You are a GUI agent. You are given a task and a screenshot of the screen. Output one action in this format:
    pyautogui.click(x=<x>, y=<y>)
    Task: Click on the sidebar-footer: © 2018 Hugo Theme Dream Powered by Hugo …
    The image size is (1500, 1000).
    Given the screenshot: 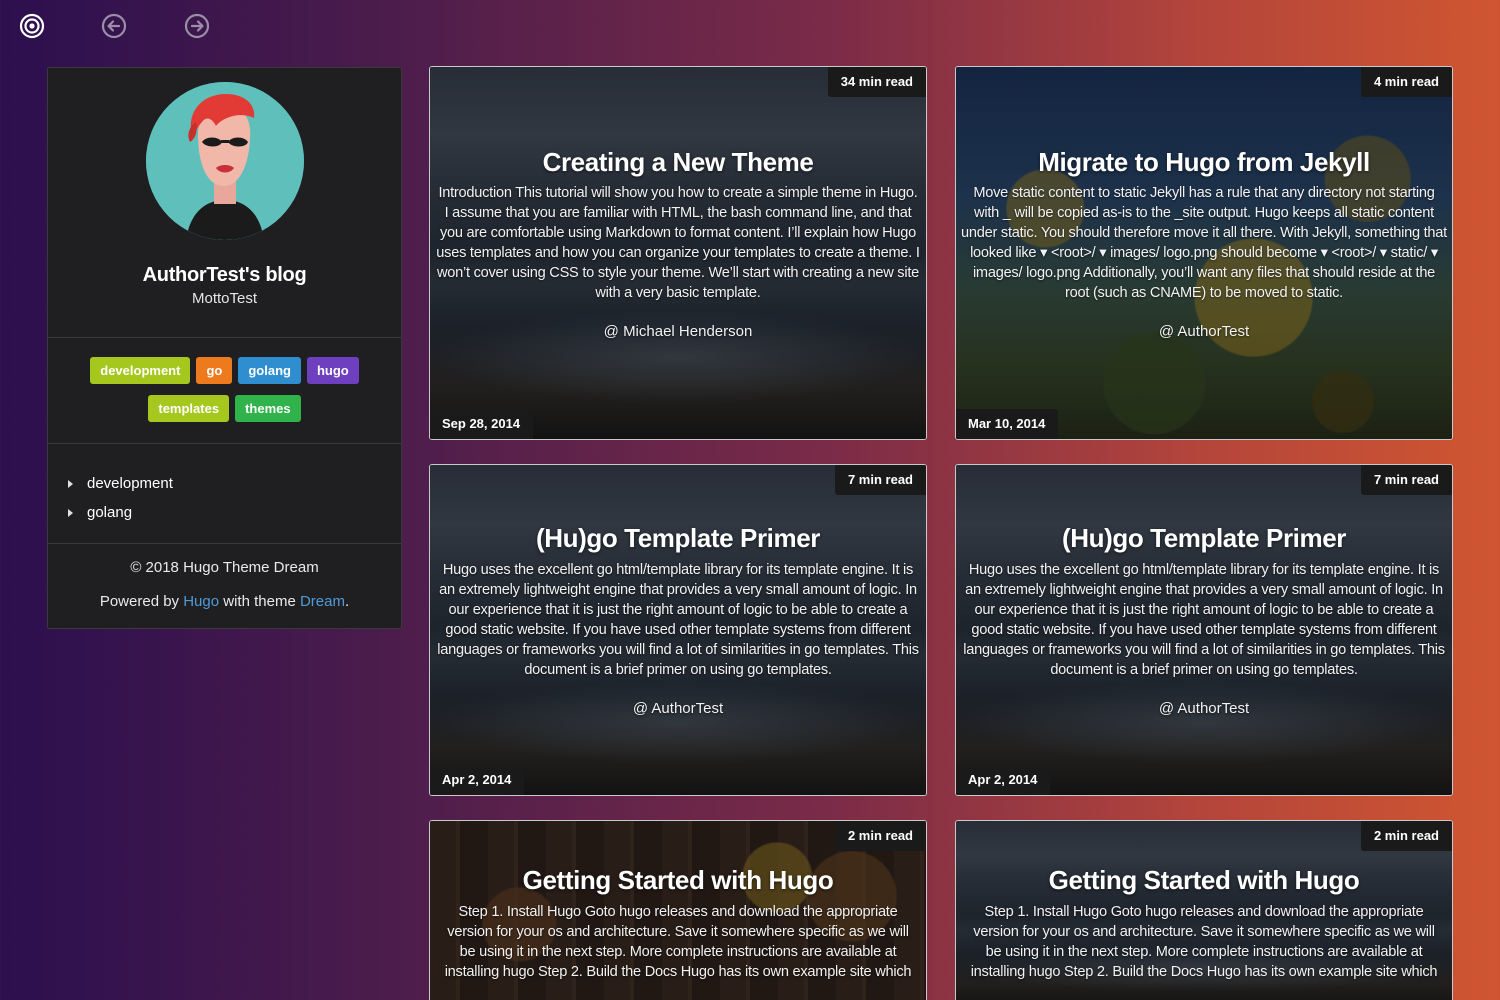 What is the action you would take?
    pyautogui.click(x=224, y=586)
    